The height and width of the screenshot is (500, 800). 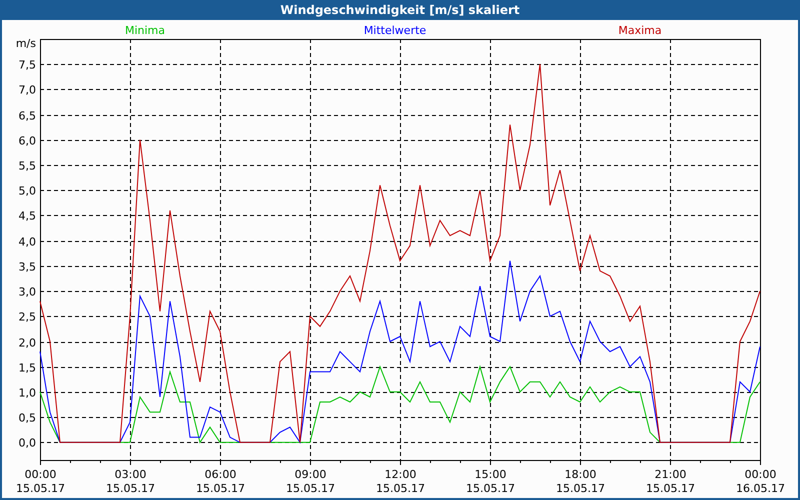 What do you see at coordinates (670, 481) in the screenshot?
I see `x-tick-label: 21:00 15.05.17` at bounding box center [670, 481].